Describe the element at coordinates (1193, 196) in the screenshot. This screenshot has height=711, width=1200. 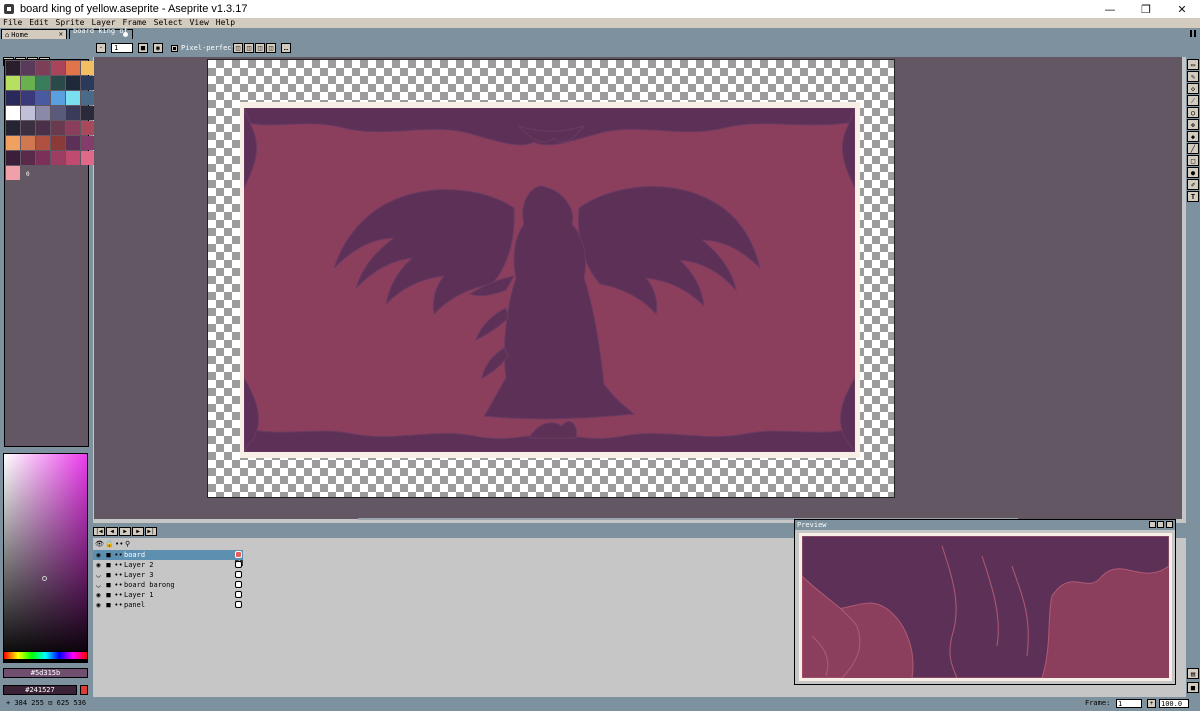
I see `text-tool-icon: T` at that location.